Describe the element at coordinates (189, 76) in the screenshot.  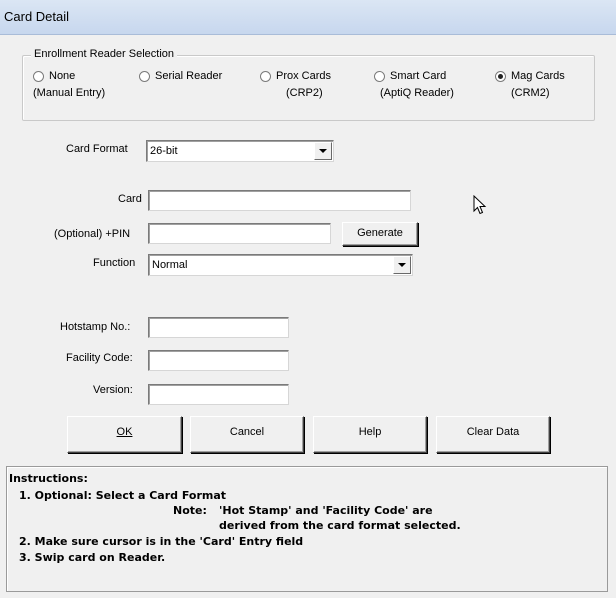
I see `radio-serial-reader-label: Serial Reader` at that location.